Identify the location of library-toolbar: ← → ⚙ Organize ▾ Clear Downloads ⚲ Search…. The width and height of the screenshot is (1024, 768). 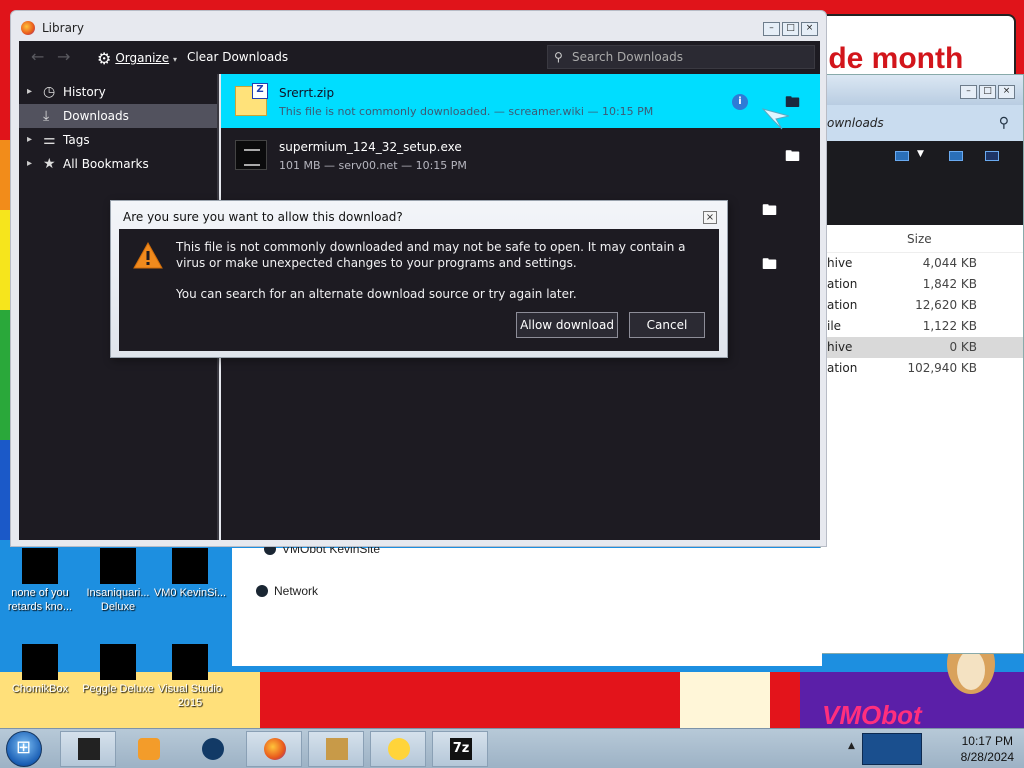
(419, 57).